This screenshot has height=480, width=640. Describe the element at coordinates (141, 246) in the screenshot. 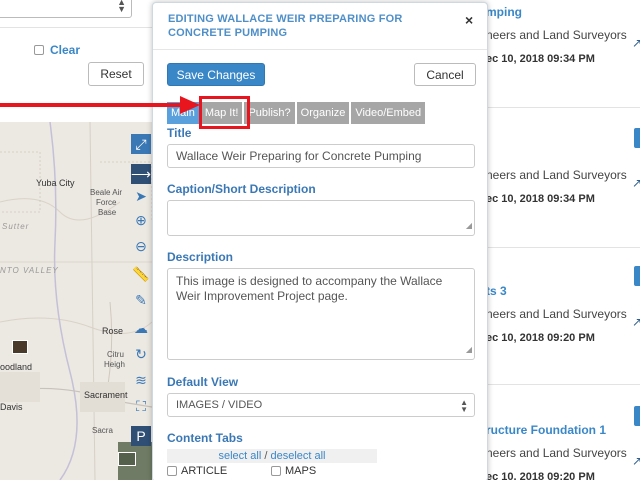

I see `zoom-out-icon: ⊖` at that location.